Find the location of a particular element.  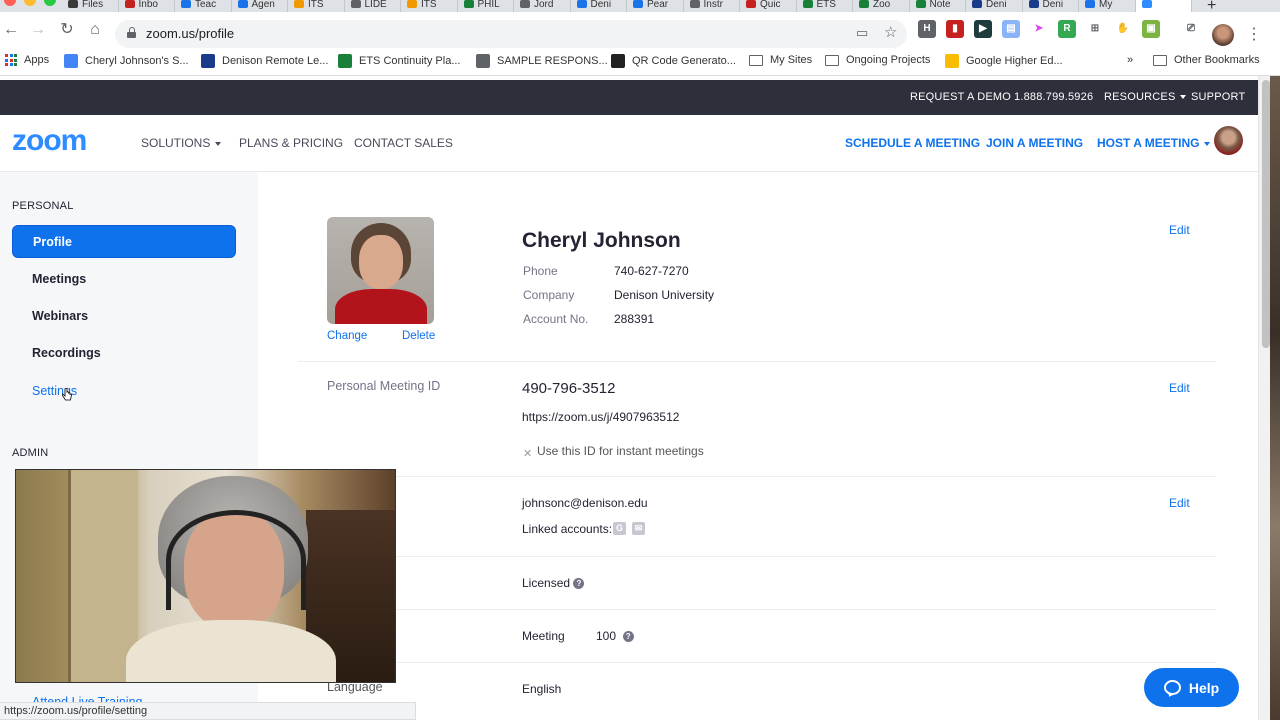

extension-r-icon: R is located at coordinates (1067, 29).